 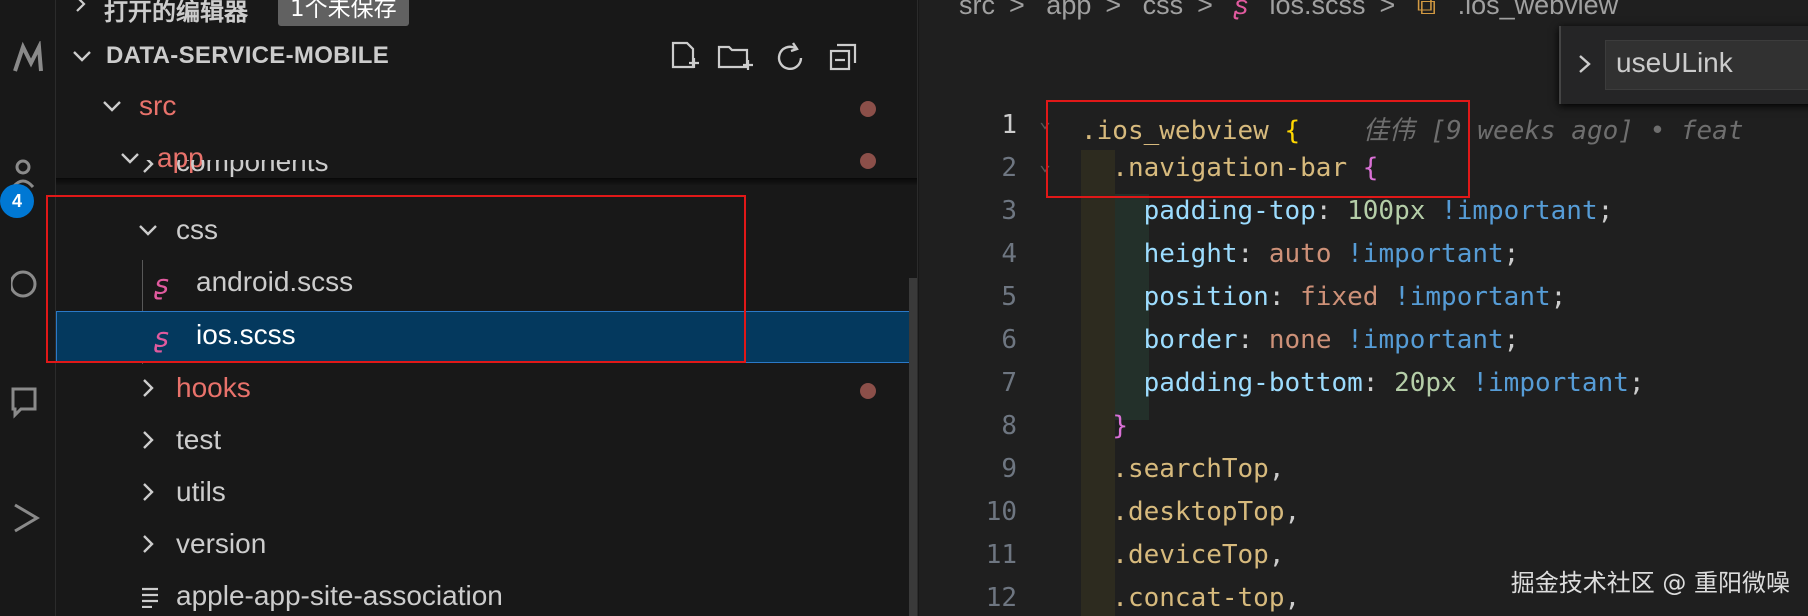 I want to click on tree-item-hooks: hooks, so click(x=486, y=390).